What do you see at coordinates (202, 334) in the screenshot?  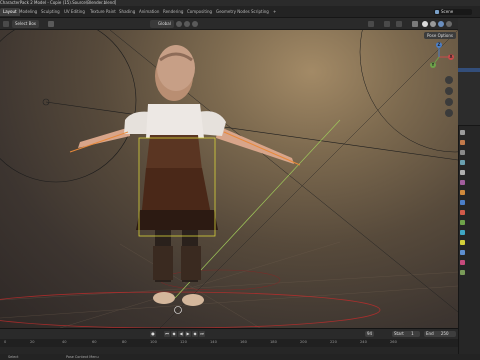 I see `jump-end-icon: ⏭` at bounding box center [202, 334].